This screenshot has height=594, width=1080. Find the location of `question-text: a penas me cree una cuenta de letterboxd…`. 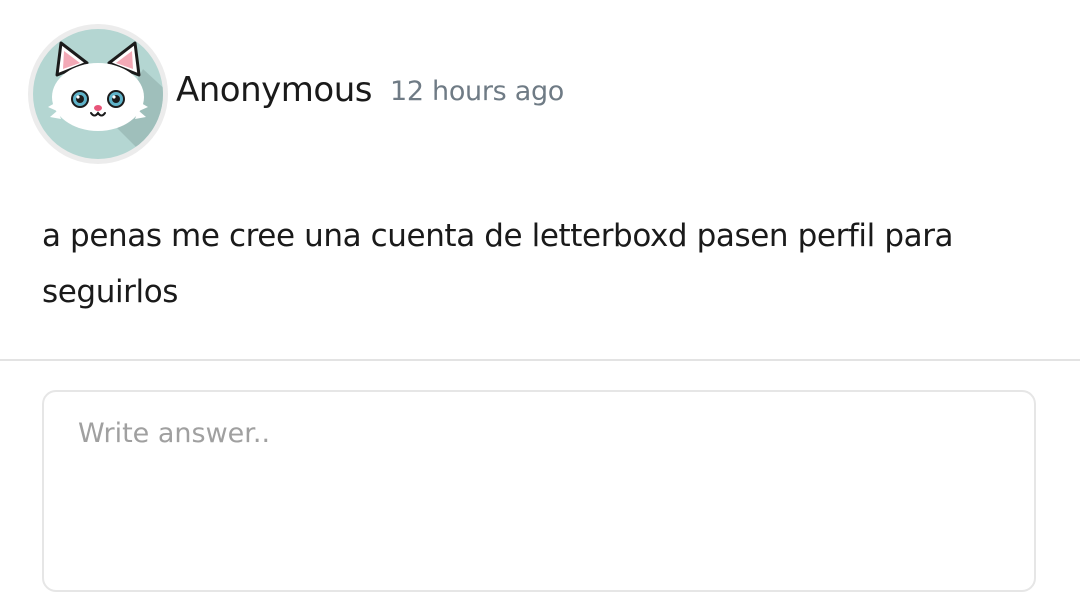

question-text: a penas me cree una cuenta de letterboxd… is located at coordinates (498, 264).